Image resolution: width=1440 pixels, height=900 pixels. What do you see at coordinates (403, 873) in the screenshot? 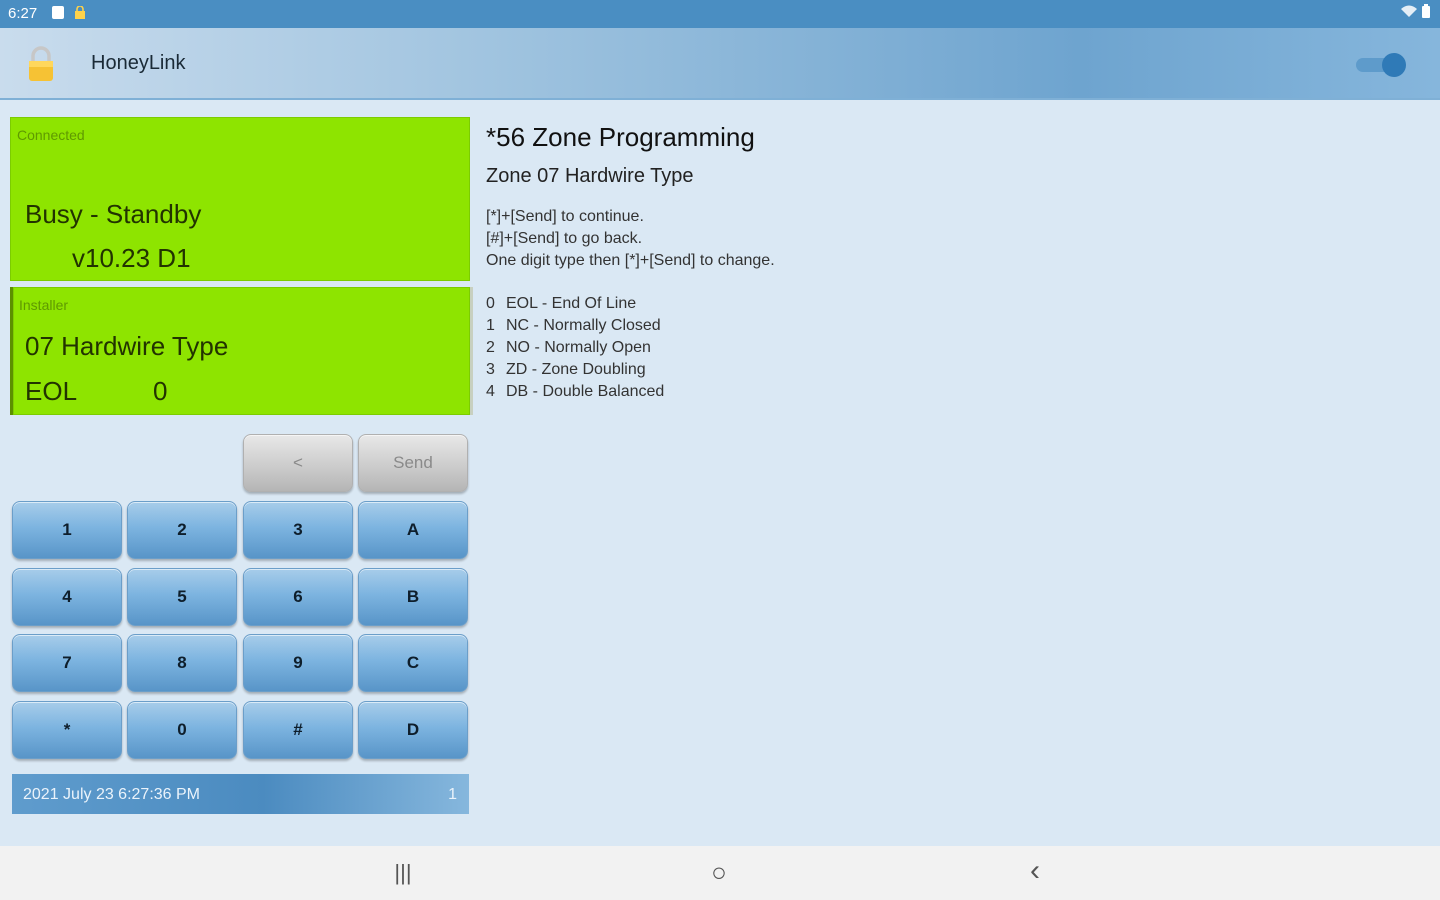
I see `recents-button: |||` at bounding box center [403, 873].